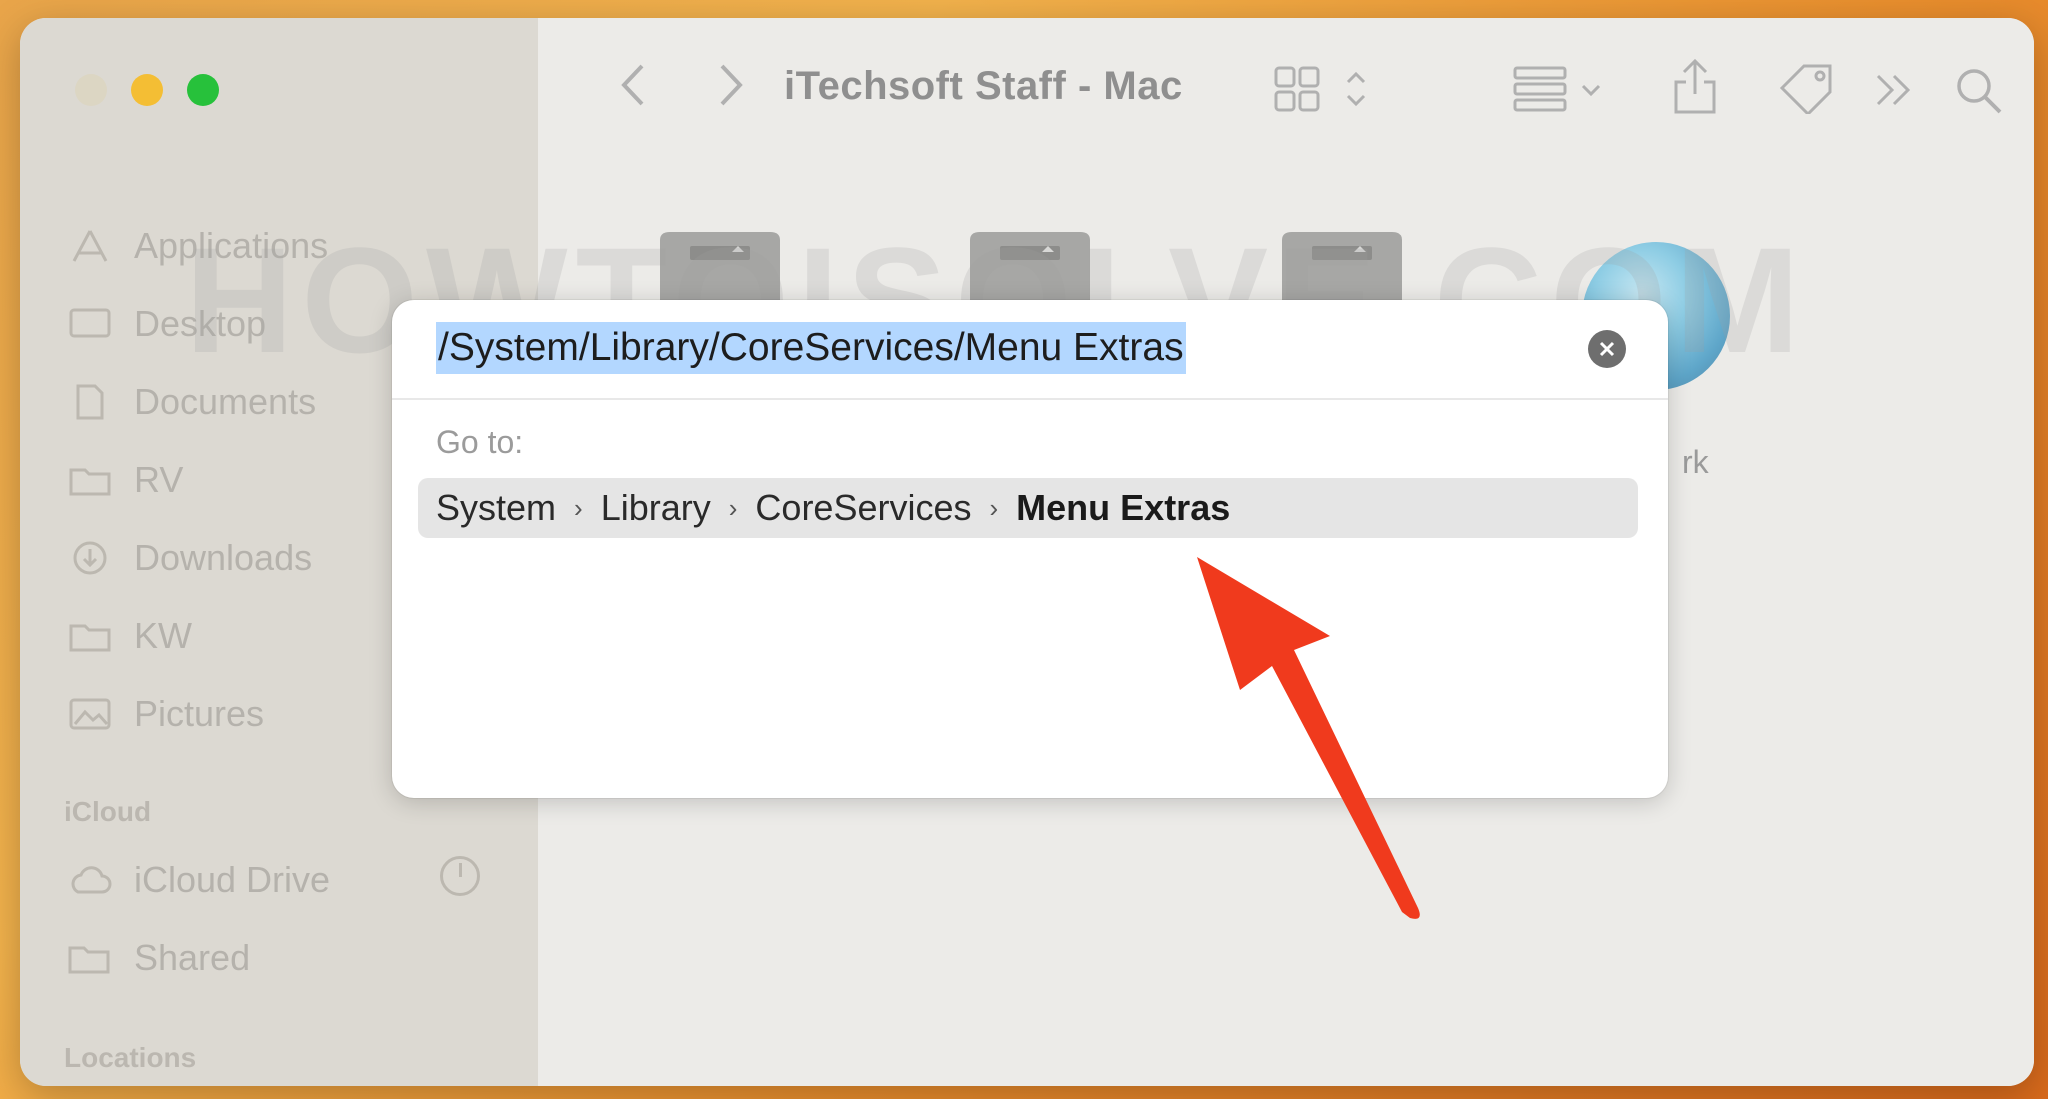 Image resolution: width=2048 pixels, height=1099 pixels. I want to click on annotation-arrow, so click(1308, 738).